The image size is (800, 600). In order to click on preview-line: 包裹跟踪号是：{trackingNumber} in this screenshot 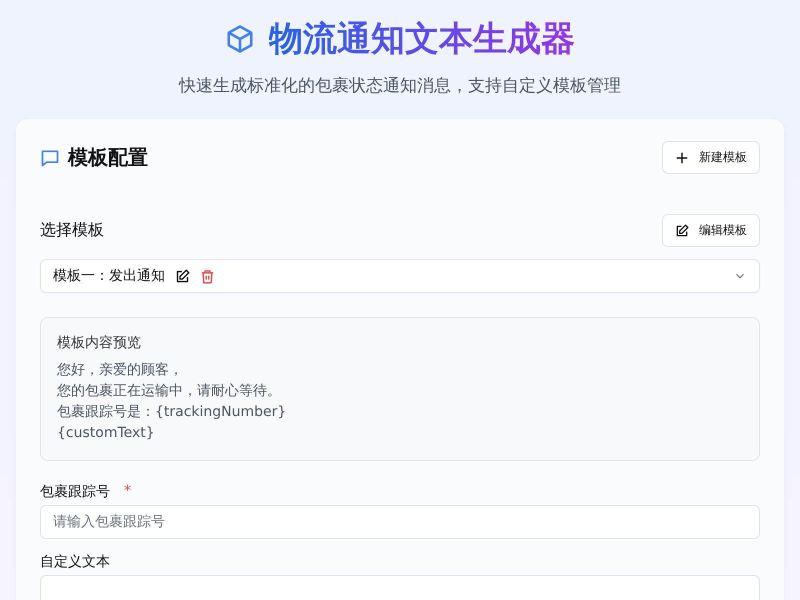, I will do `click(172, 412)`.